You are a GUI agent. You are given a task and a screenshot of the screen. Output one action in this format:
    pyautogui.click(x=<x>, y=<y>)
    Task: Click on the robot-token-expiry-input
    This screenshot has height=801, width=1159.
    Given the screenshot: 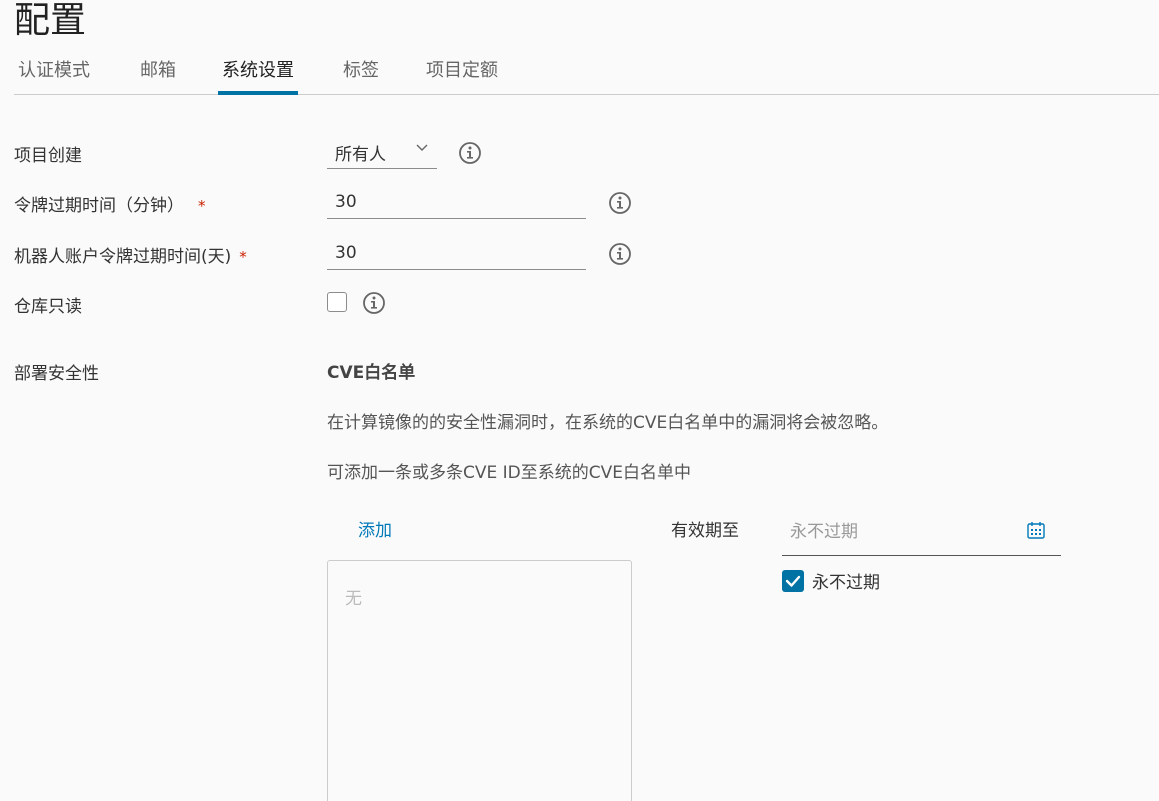 What is the action you would take?
    pyautogui.click(x=456, y=253)
    